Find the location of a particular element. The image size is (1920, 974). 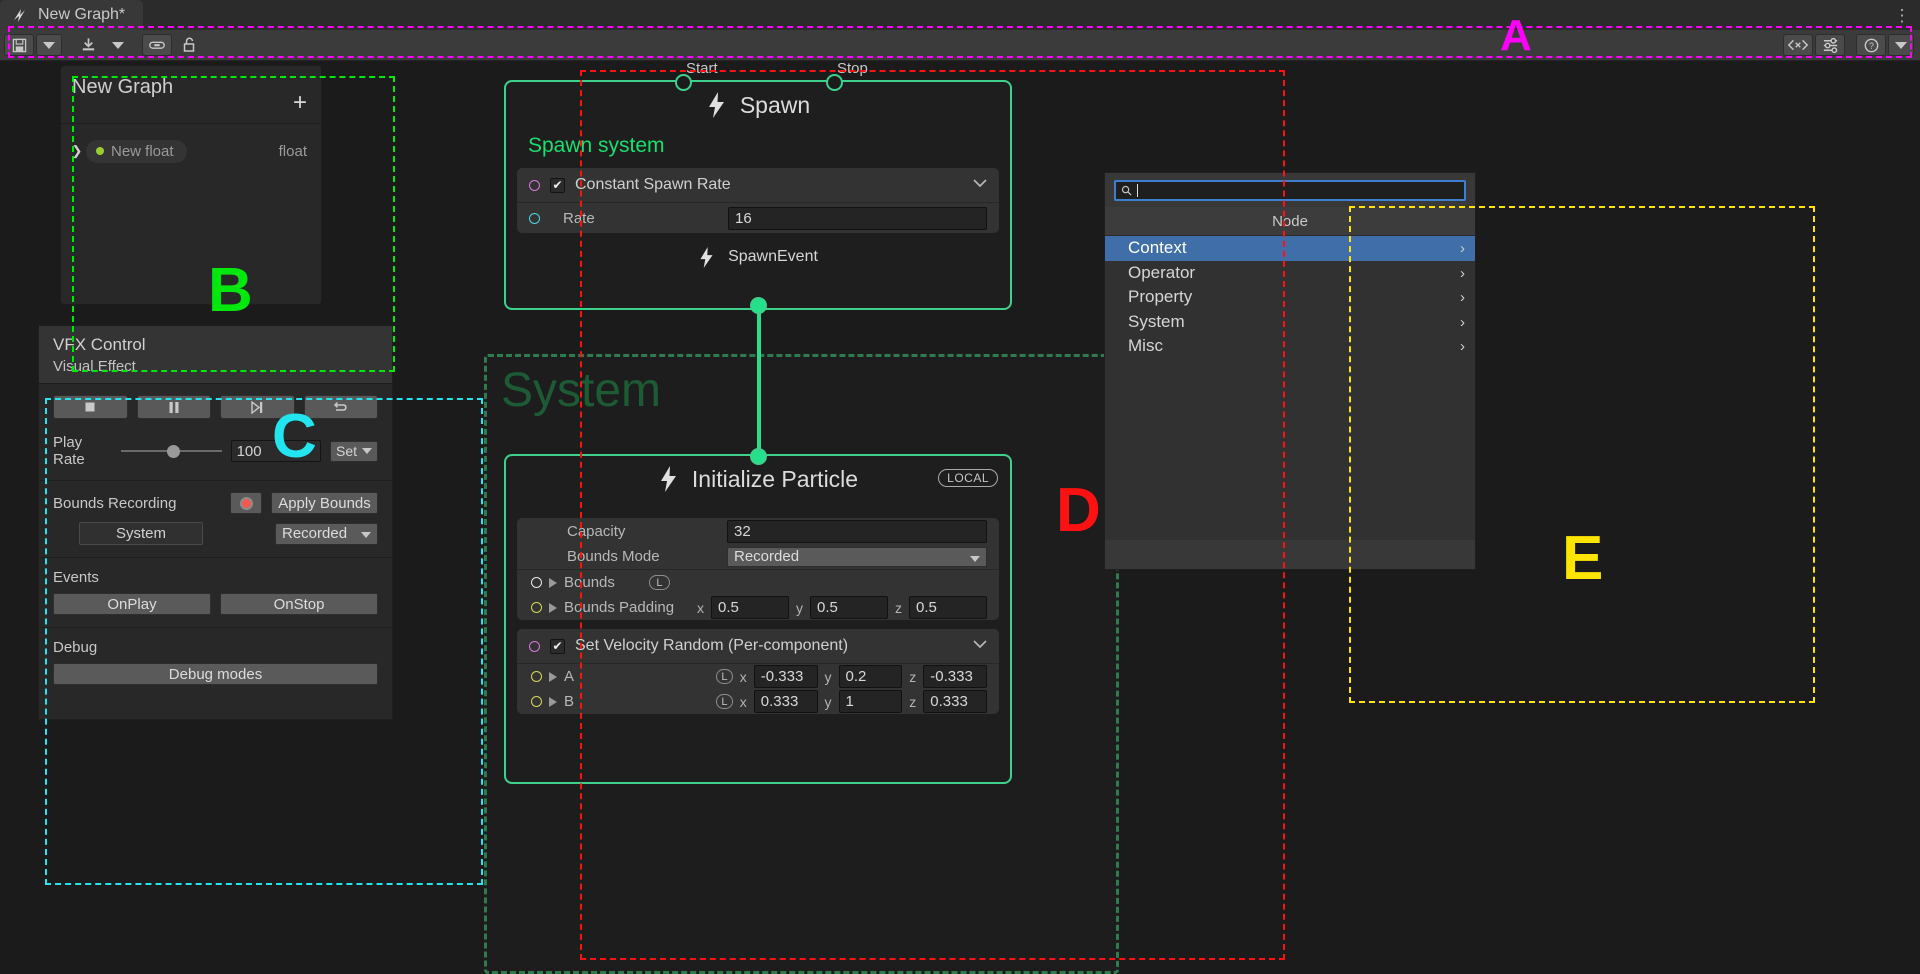

play-rate-set-button: Set is located at coordinates (353, 451).